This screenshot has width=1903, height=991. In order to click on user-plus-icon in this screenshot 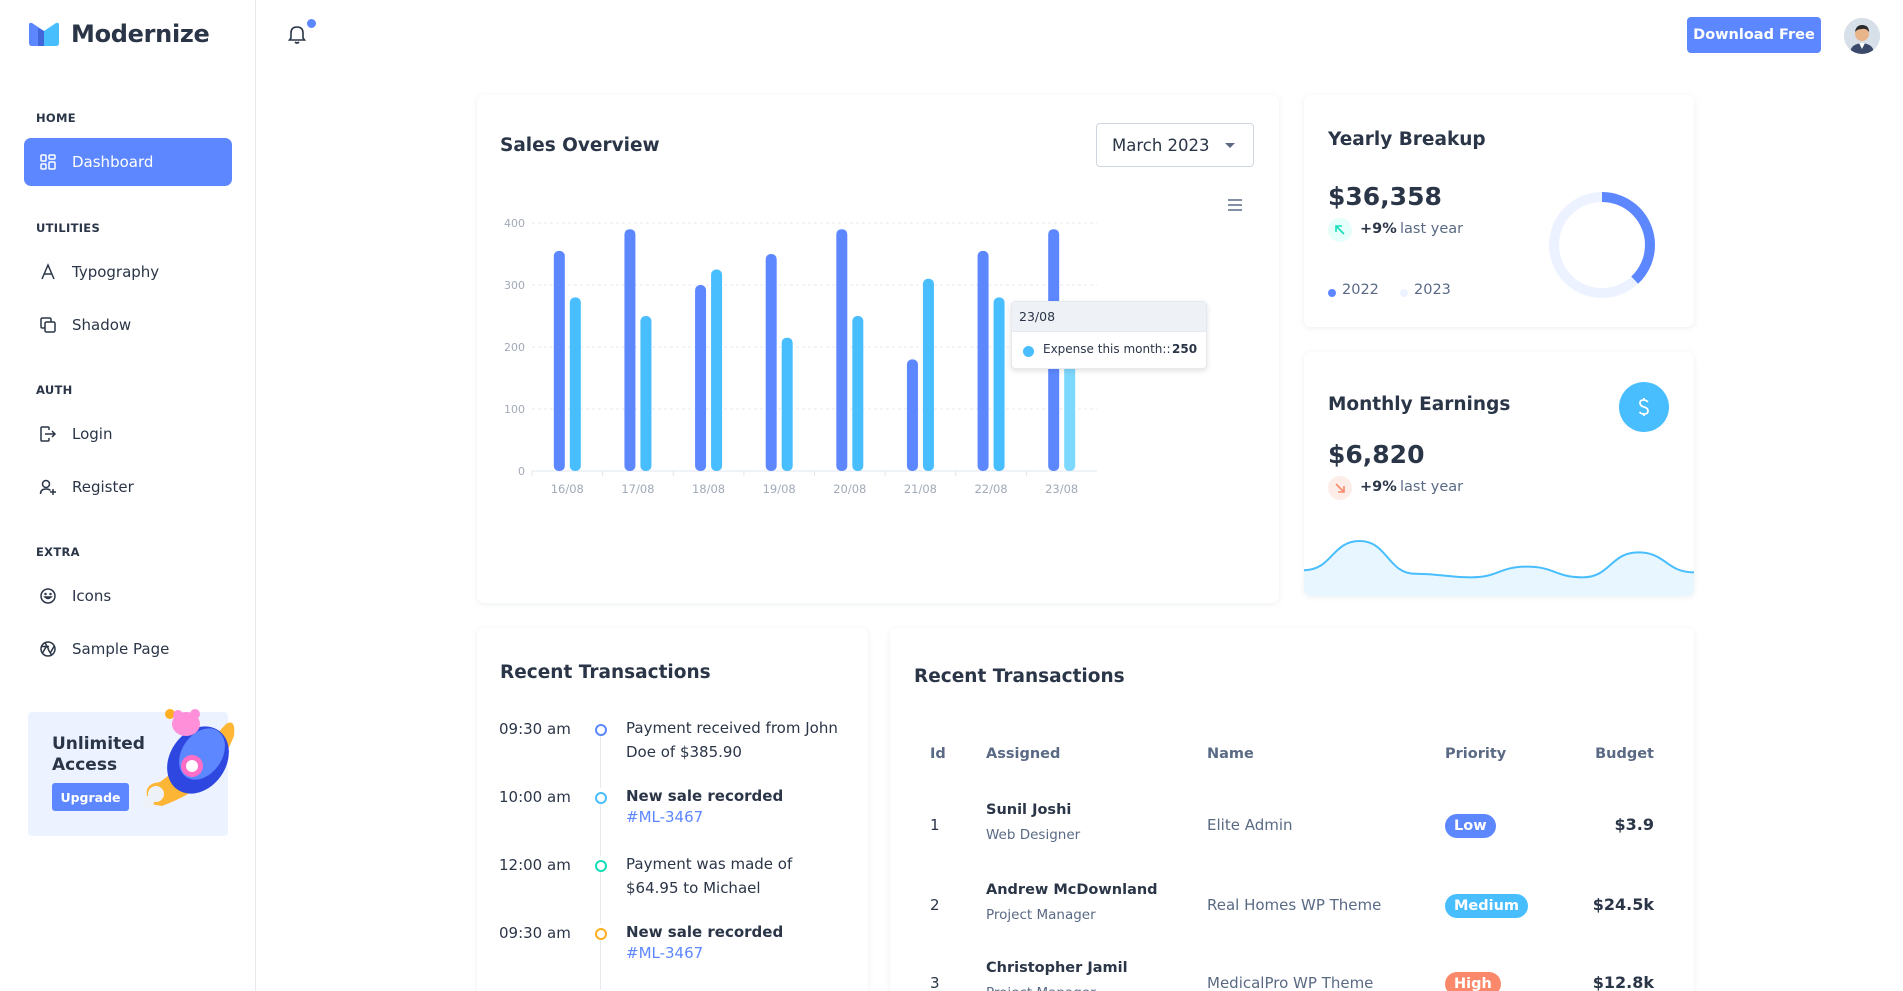, I will do `click(48, 487)`.